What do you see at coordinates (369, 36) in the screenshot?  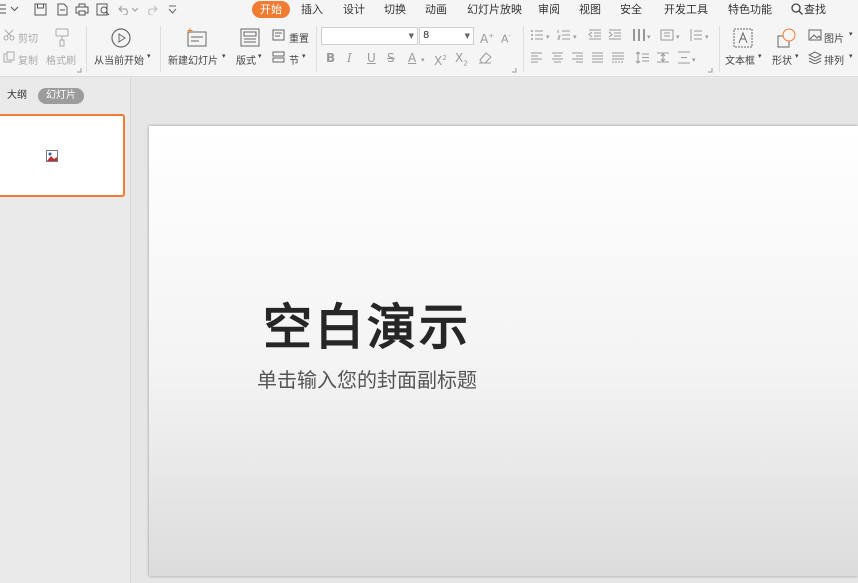 I see `font-name-select: ▼` at bounding box center [369, 36].